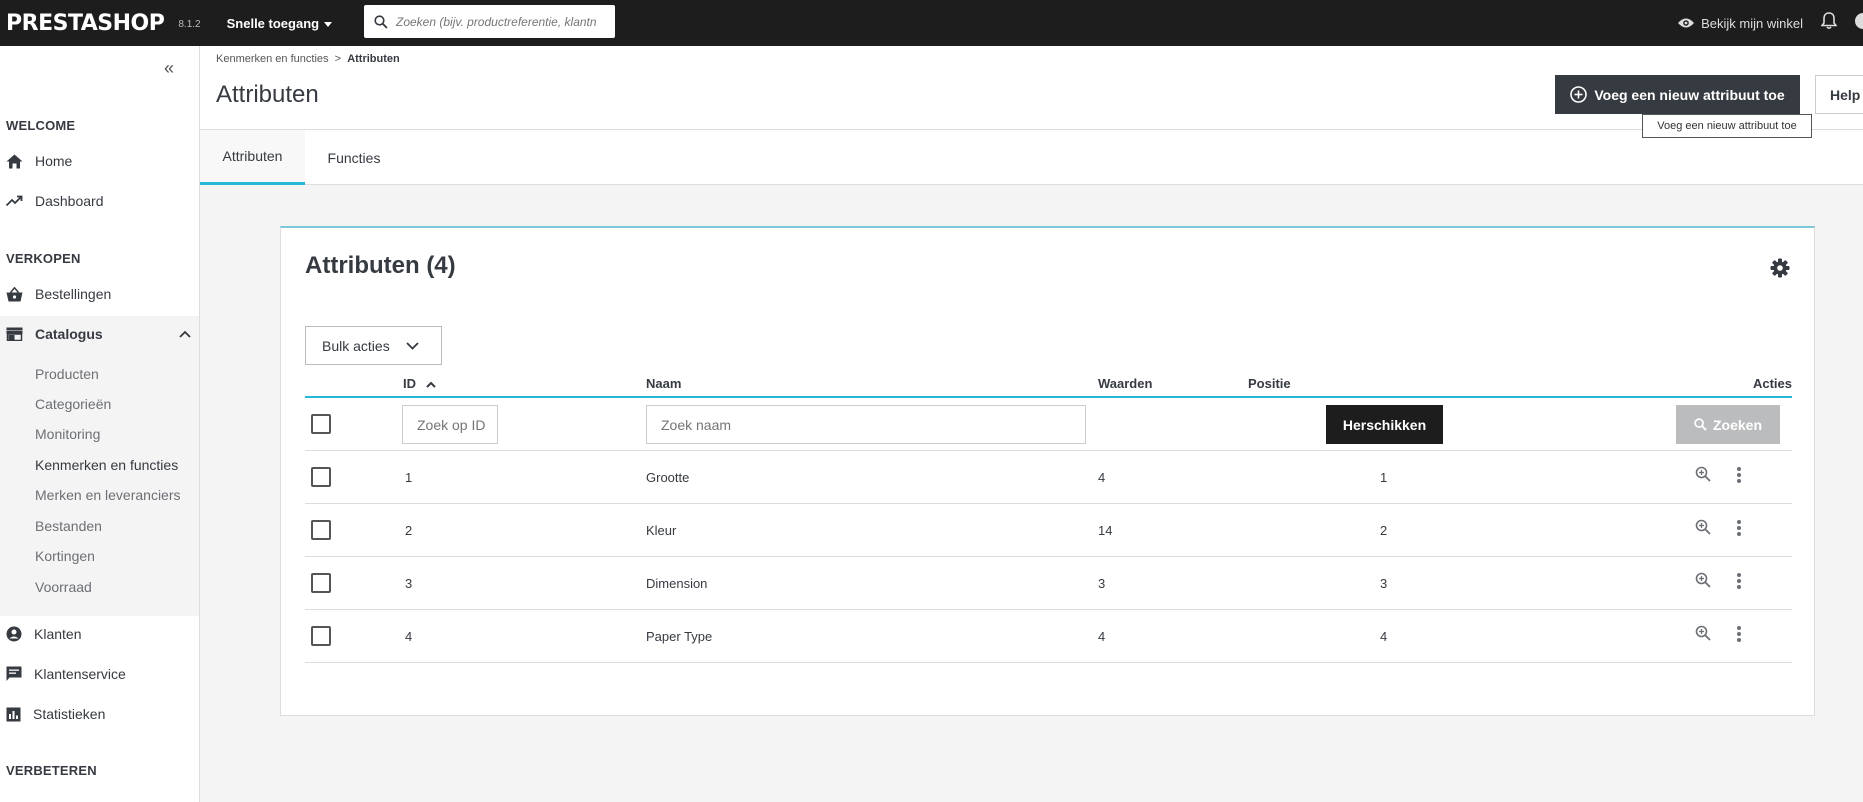 This screenshot has width=1863, height=802. Describe the element at coordinates (409, 636) in the screenshot. I see `cell-id: 4` at that location.